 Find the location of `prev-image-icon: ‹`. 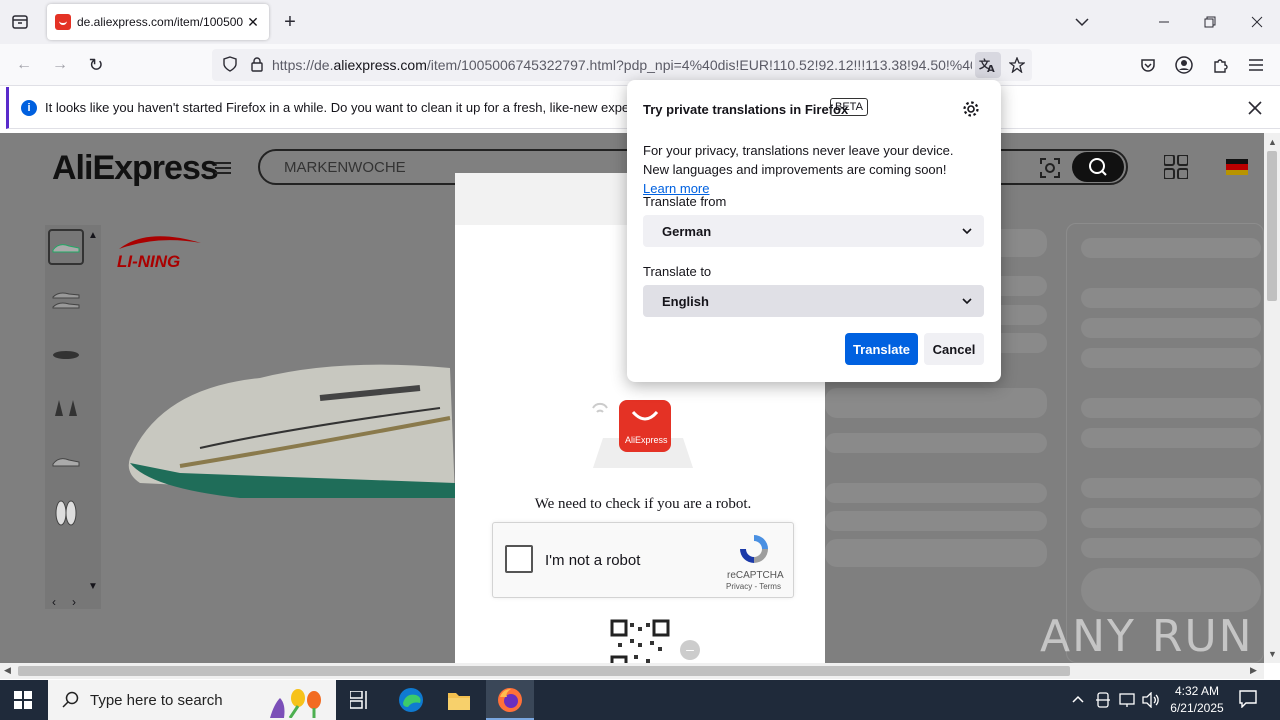

prev-image-icon: ‹ is located at coordinates (54, 602).